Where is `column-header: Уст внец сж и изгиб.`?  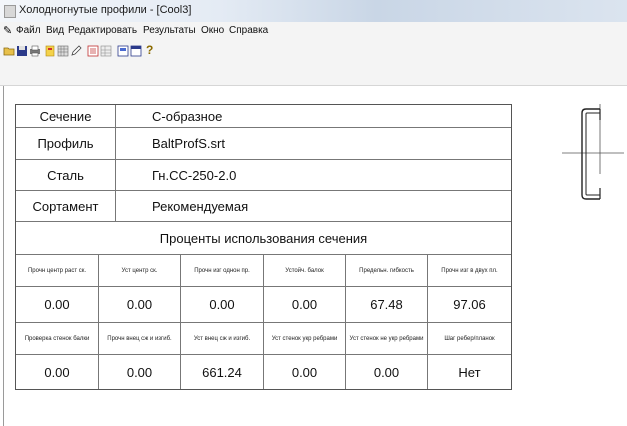
column-header: Уст внец сж и изгиб. is located at coordinates (222, 338).